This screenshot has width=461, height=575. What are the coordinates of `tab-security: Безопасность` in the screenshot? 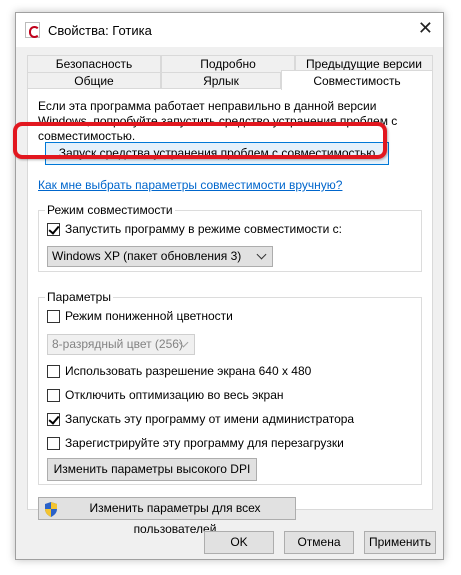 It's located at (94, 64).